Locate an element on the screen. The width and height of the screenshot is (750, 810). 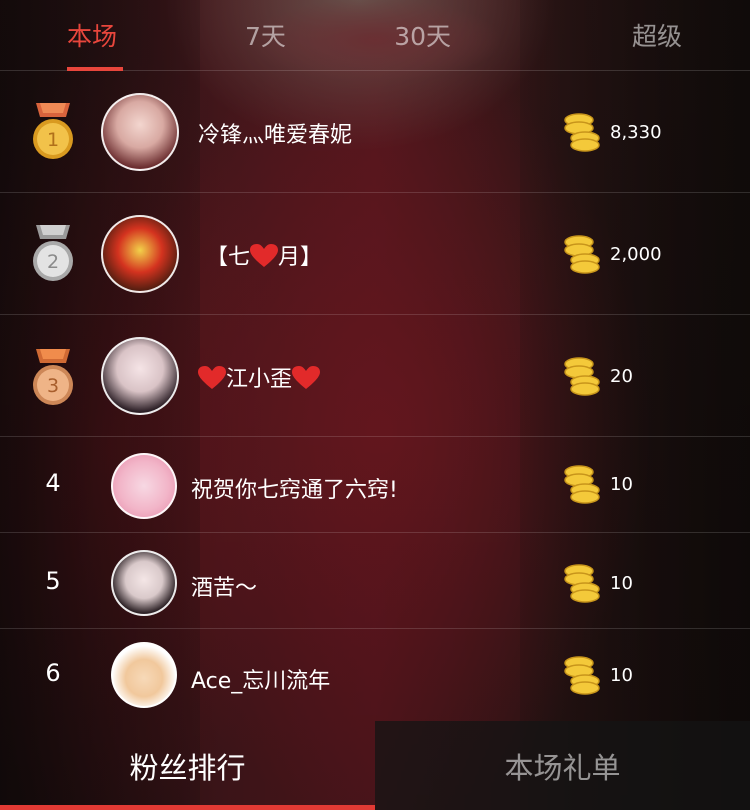
rank-number: 5 is located at coordinates (53, 581).